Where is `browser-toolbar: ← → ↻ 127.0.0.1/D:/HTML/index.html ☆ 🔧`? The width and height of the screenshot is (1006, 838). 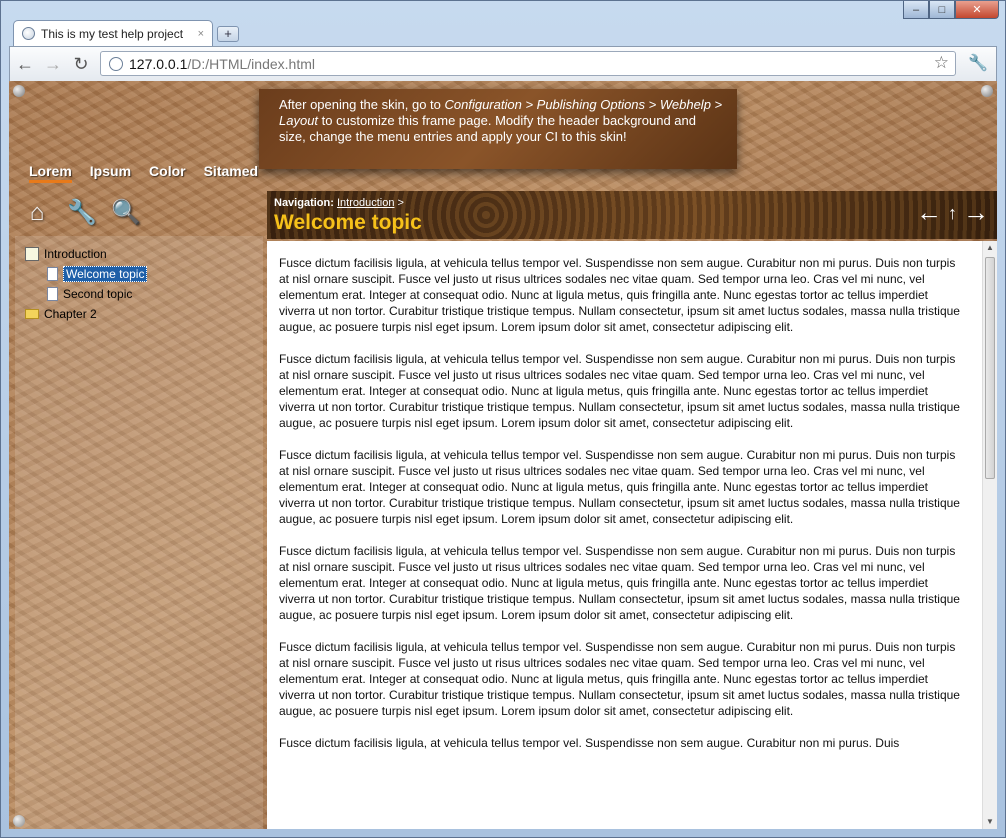
browser-toolbar: ← → ↻ 127.0.0.1/D:/HTML/index.html ☆ 🔧 is located at coordinates (503, 64).